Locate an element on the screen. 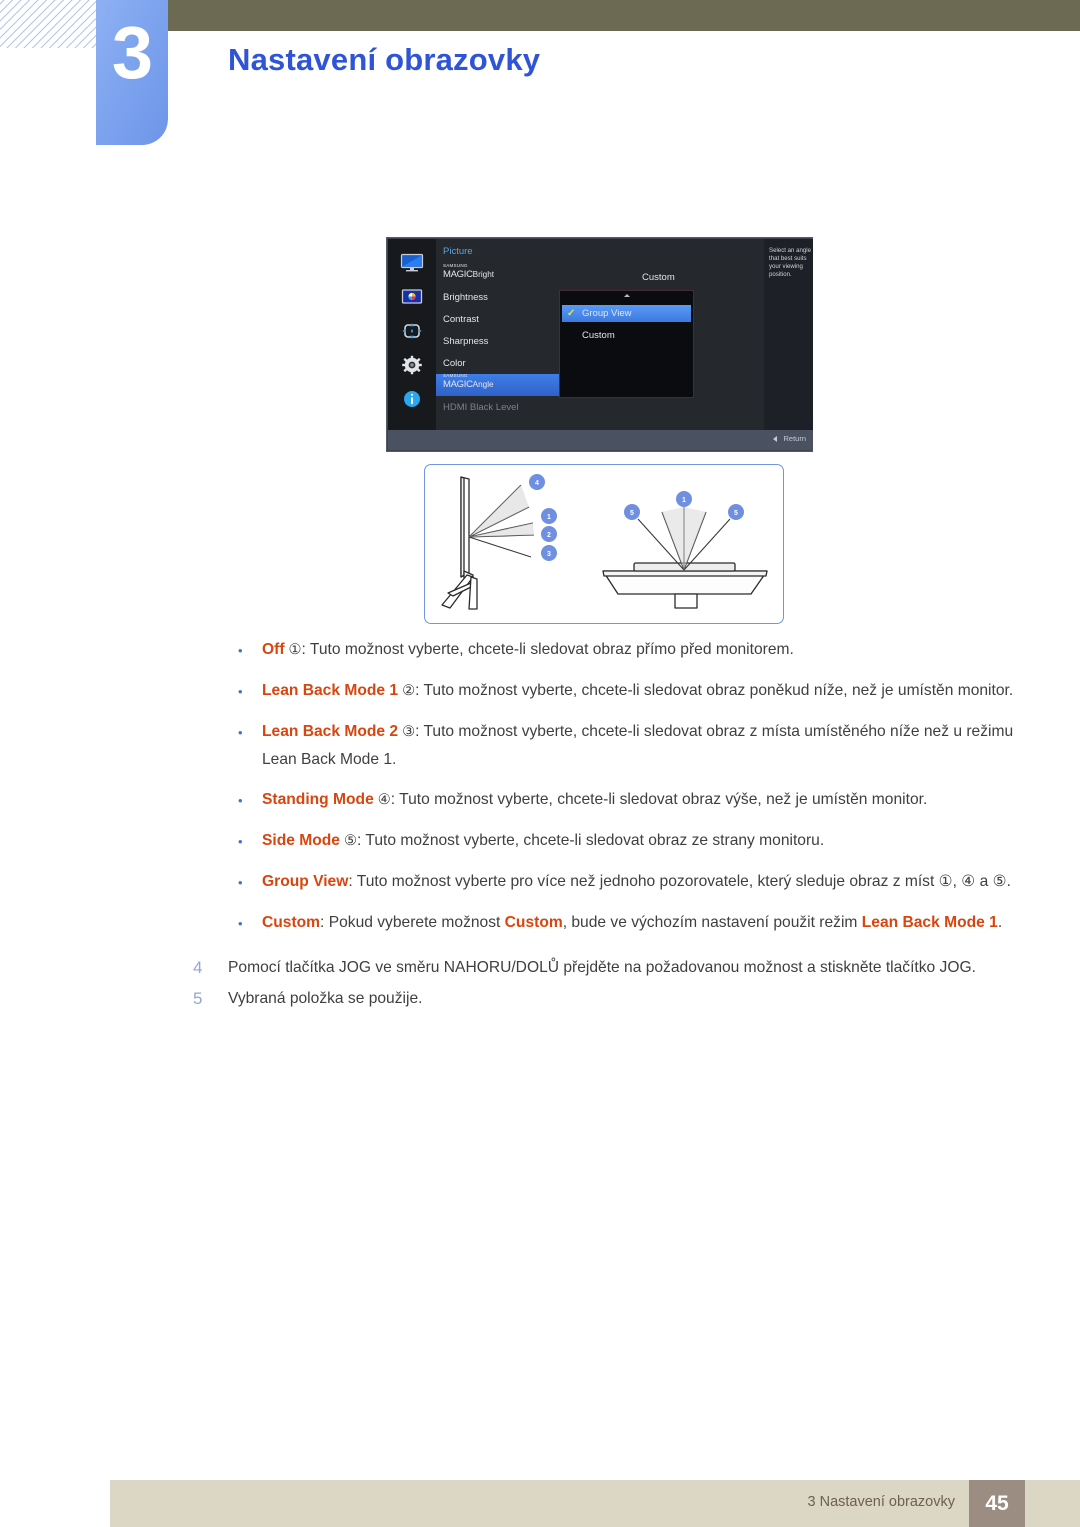 The height and width of the screenshot is (1527, 1080). bullet-keyword-3: Lean Back Mode 1 is located at coordinates (929, 922).